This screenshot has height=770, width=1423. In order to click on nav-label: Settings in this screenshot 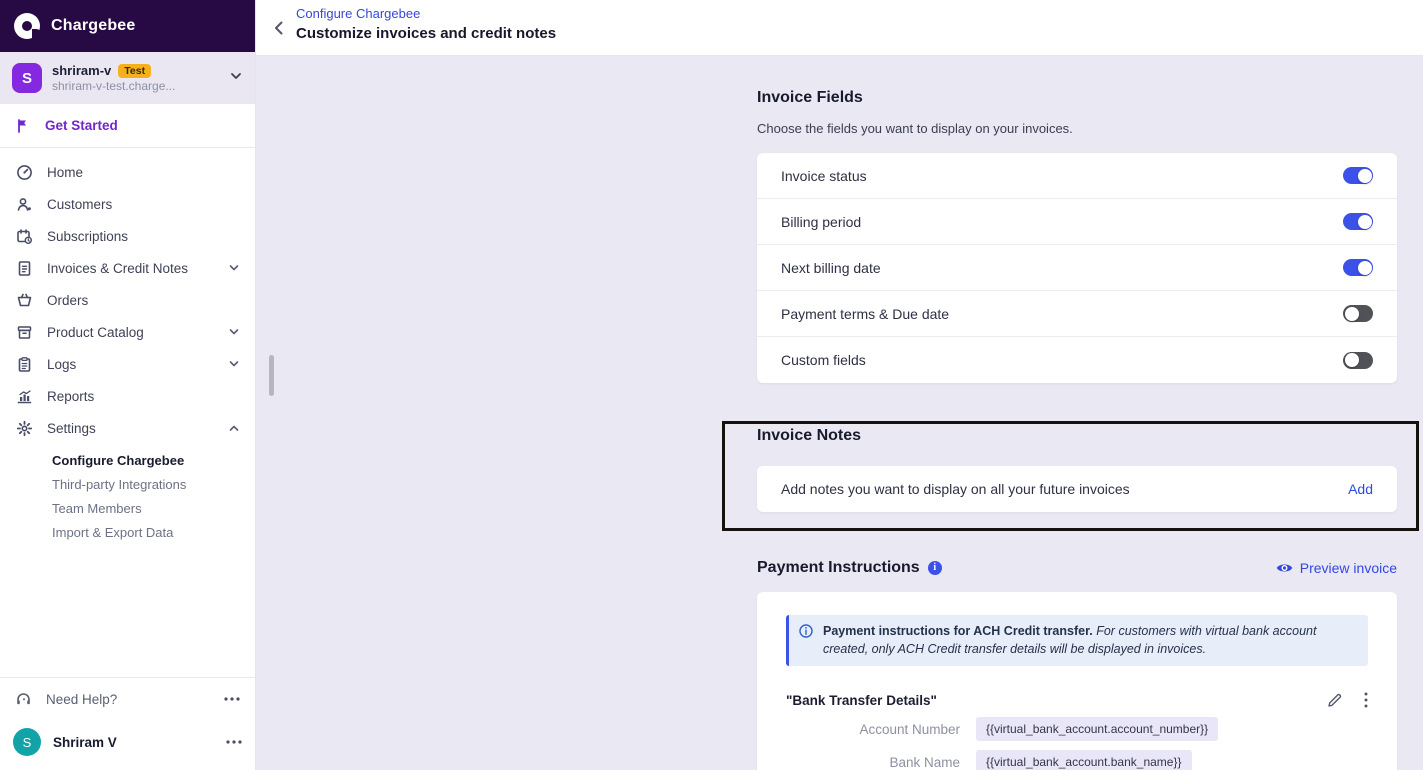, I will do `click(71, 428)`.